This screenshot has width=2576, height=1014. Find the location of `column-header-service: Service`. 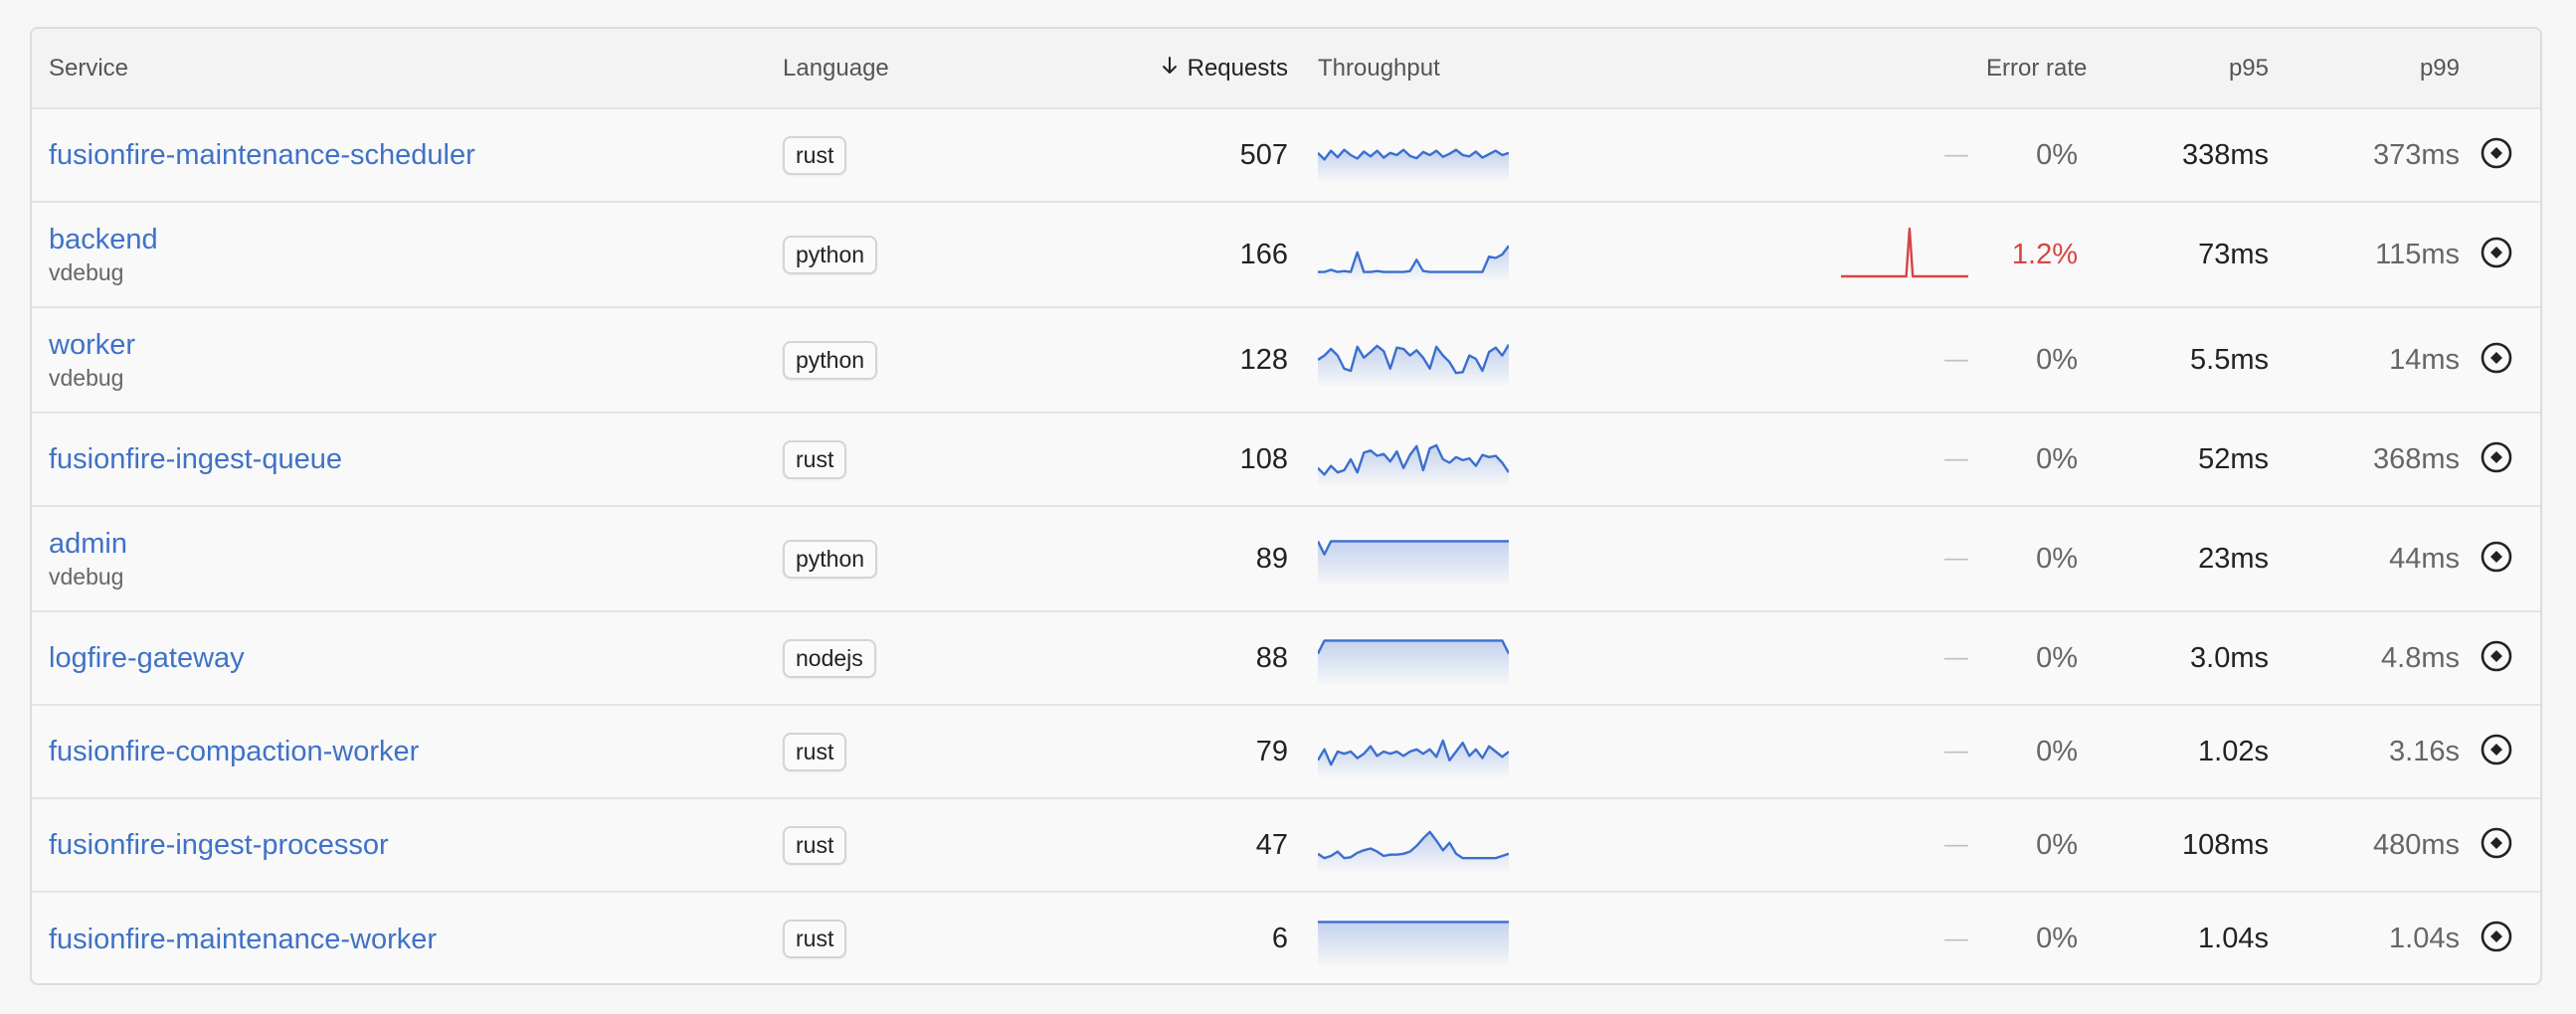

column-header-service: Service is located at coordinates (407, 69).